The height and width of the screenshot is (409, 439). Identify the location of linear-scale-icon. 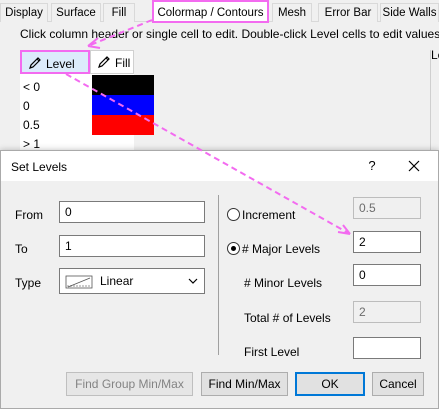
(79, 282).